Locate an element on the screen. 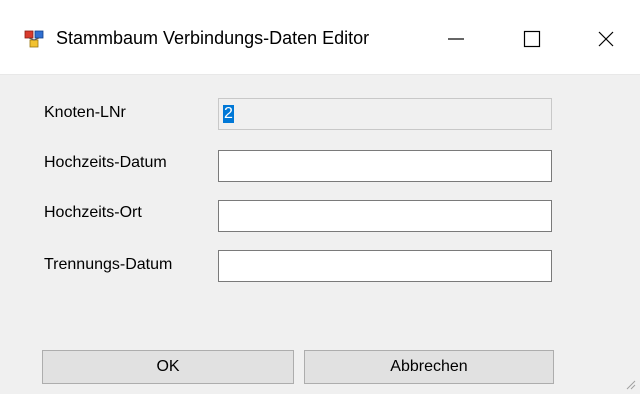 The height and width of the screenshot is (394, 640). trennungs-datum-field is located at coordinates (385, 266).